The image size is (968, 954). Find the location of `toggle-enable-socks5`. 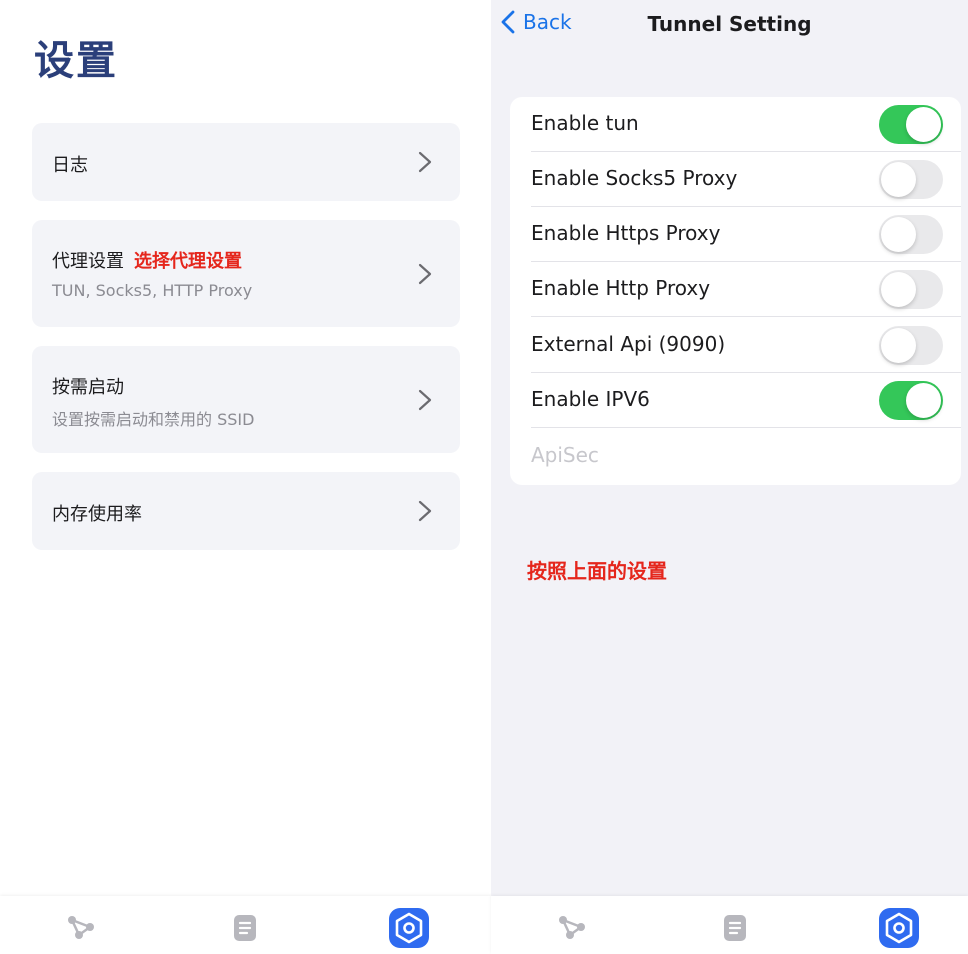

toggle-enable-socks5 is located at coordinates (911, 179).